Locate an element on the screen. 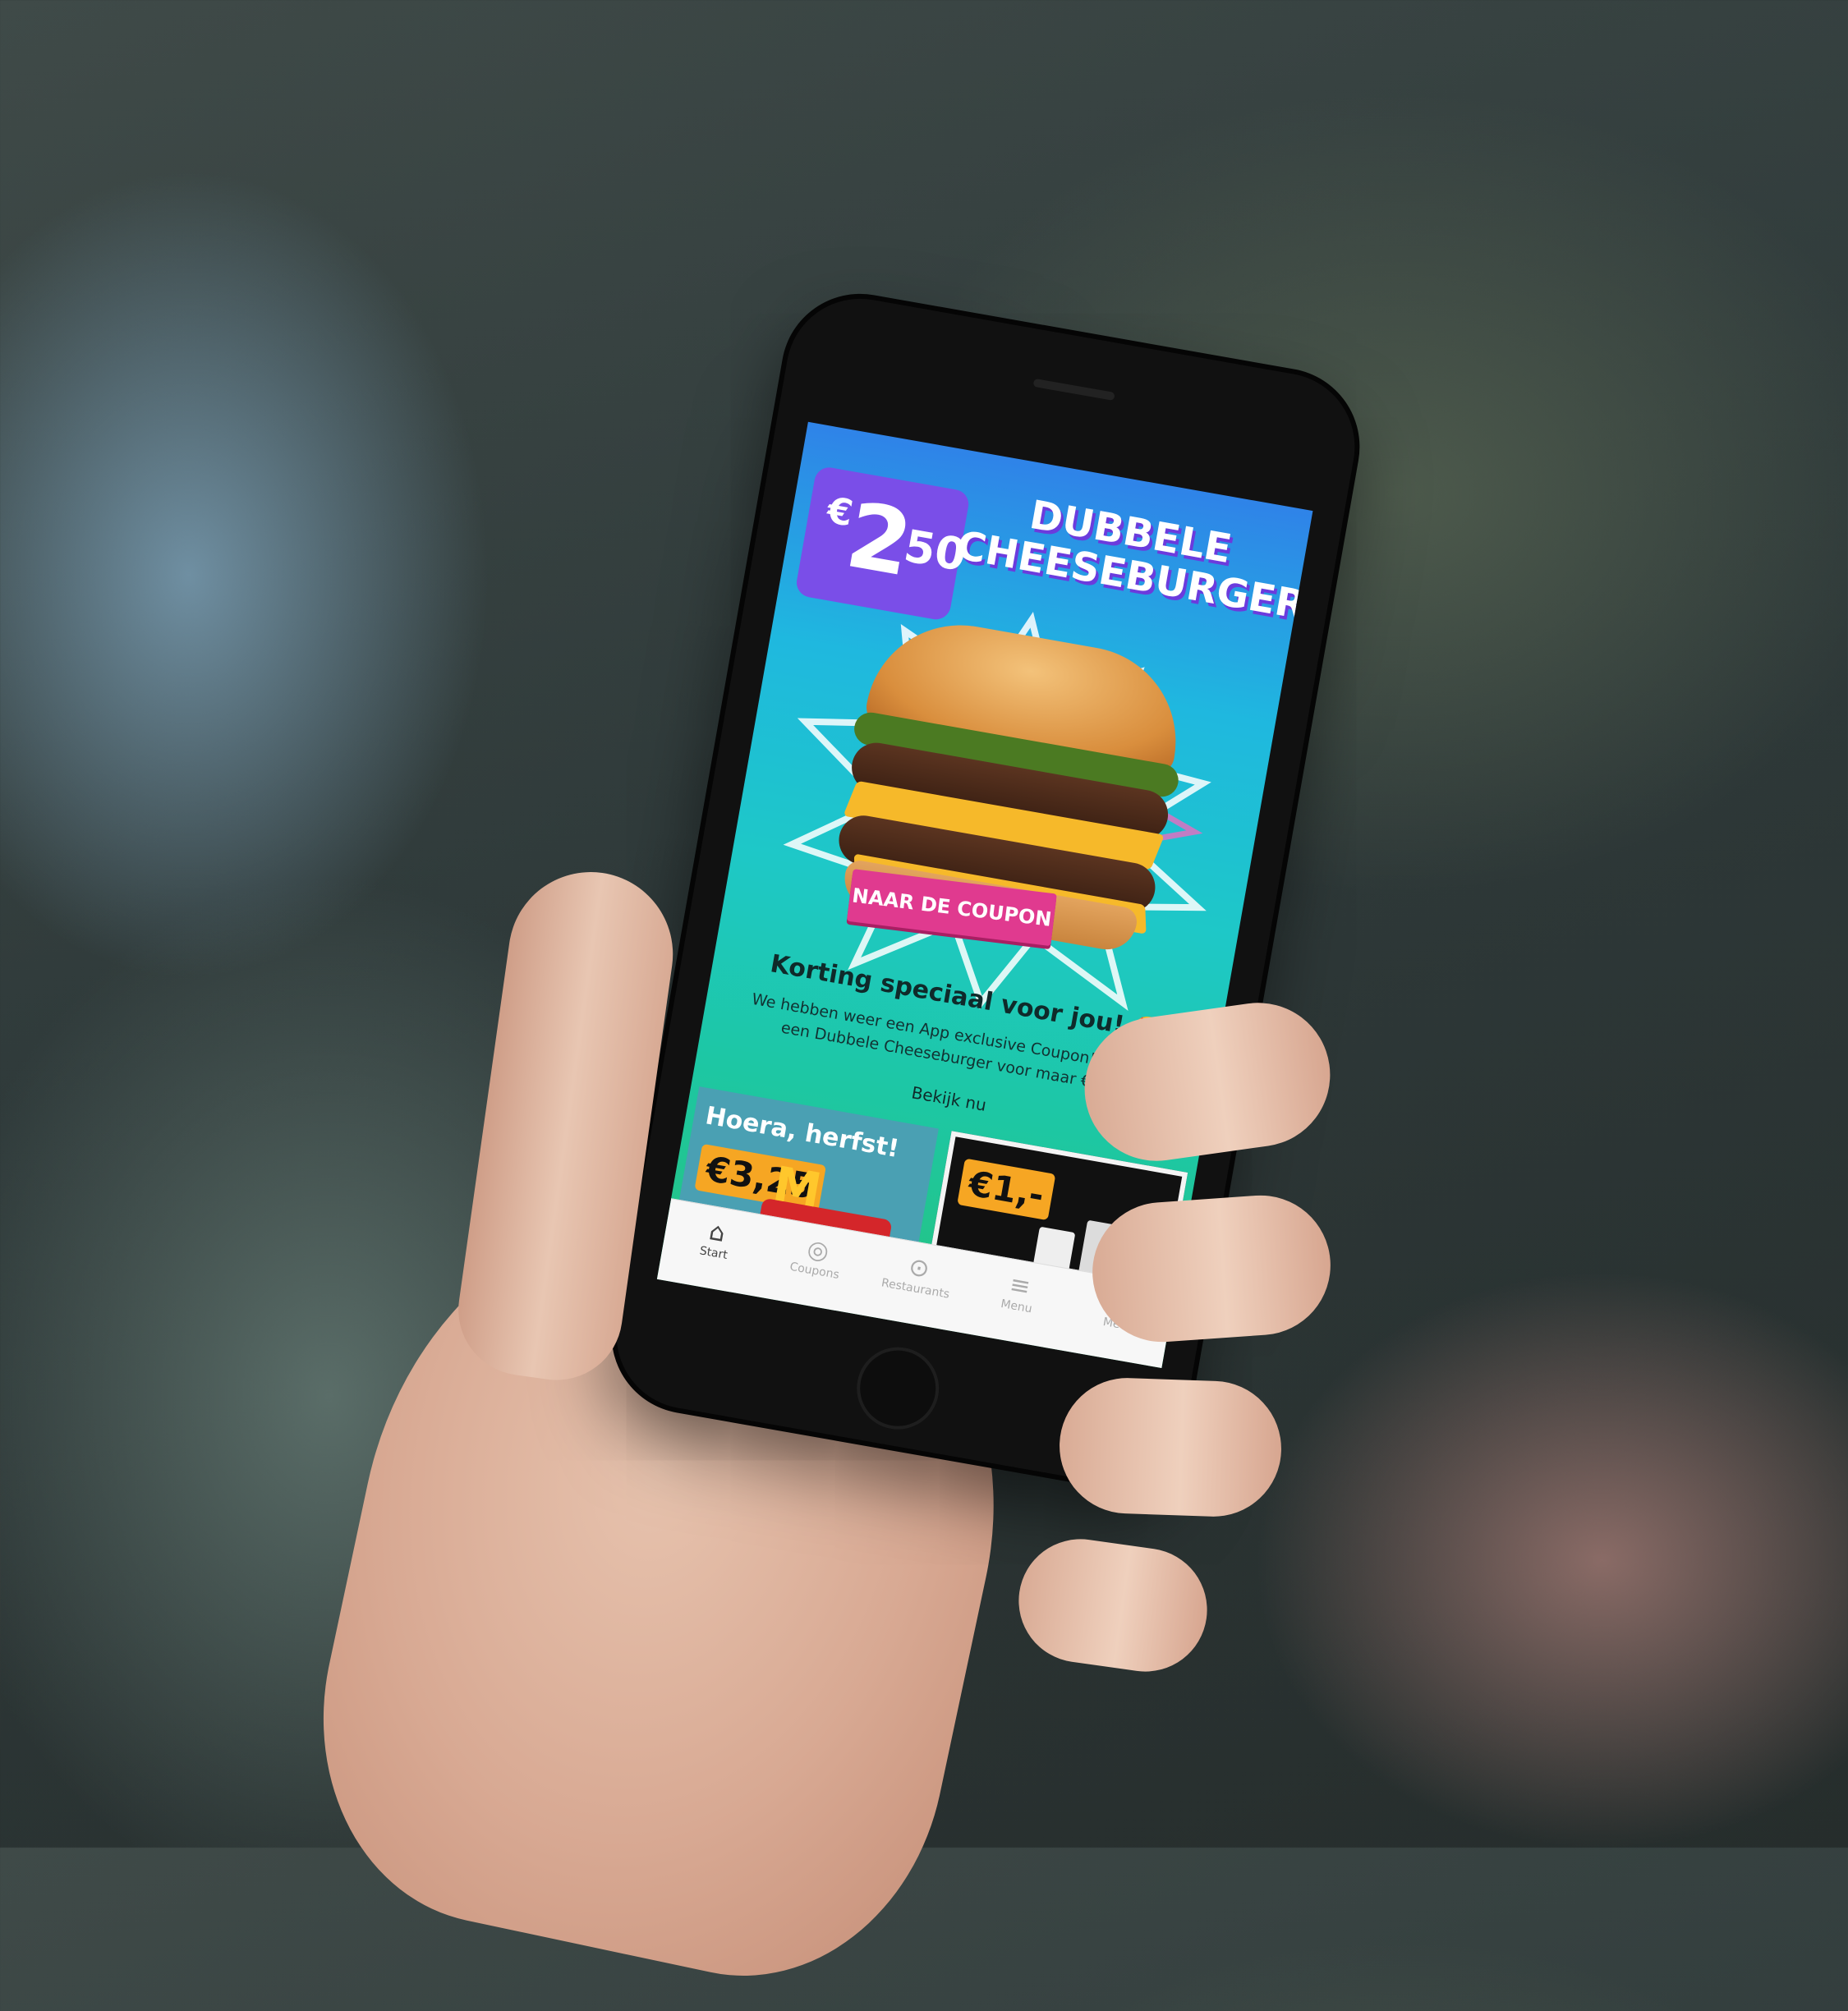 This screenshot has height=2011, width=1848. tab-start: ⌂ Start is located at coordinates (714, 1248).